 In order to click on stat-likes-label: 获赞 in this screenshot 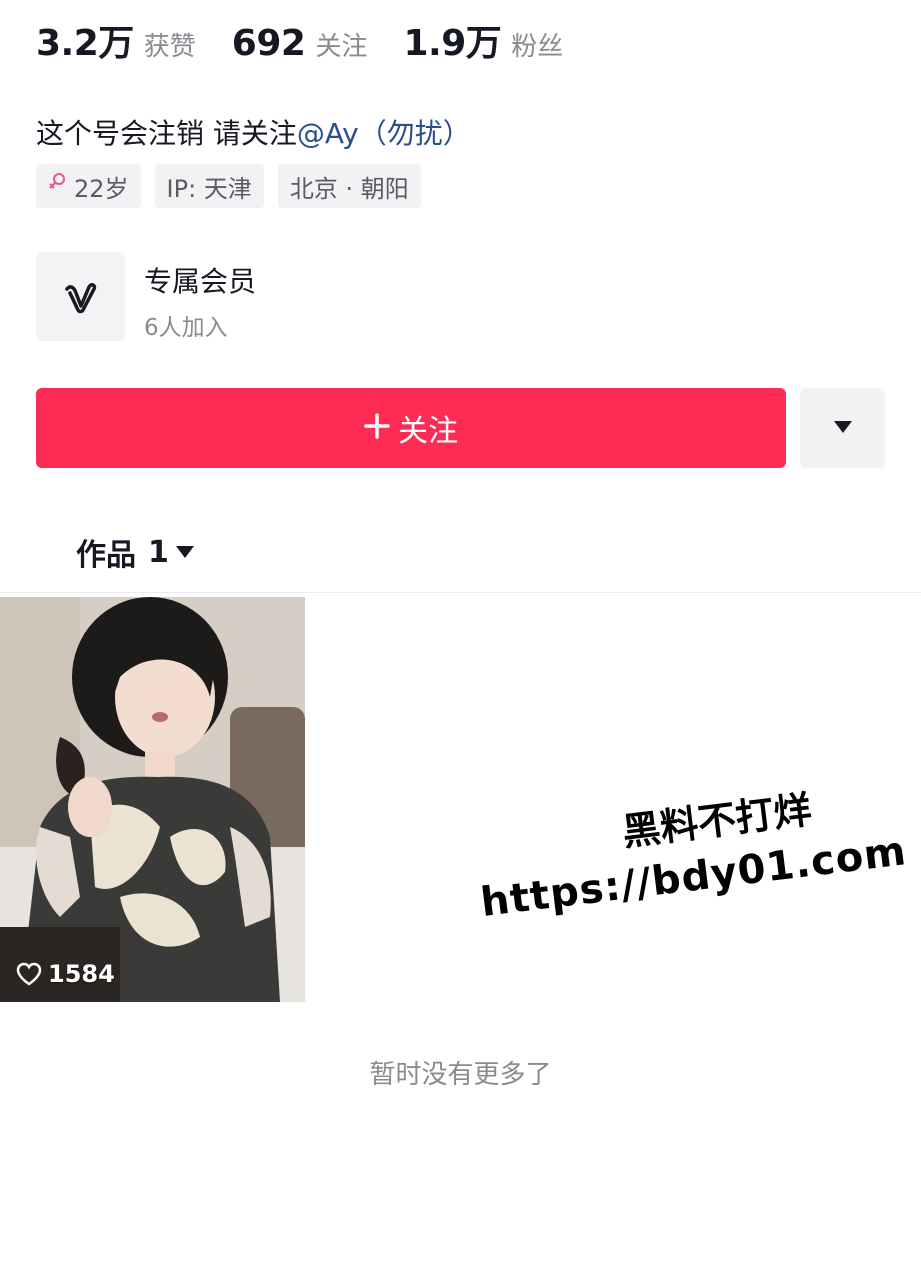, I will do `click(169, 47)`.